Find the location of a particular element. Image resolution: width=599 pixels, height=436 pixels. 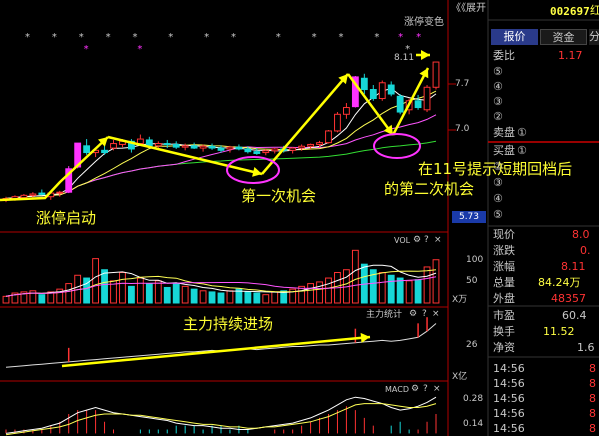

buy-level-4: ④ is located at coordinates (498, 198).